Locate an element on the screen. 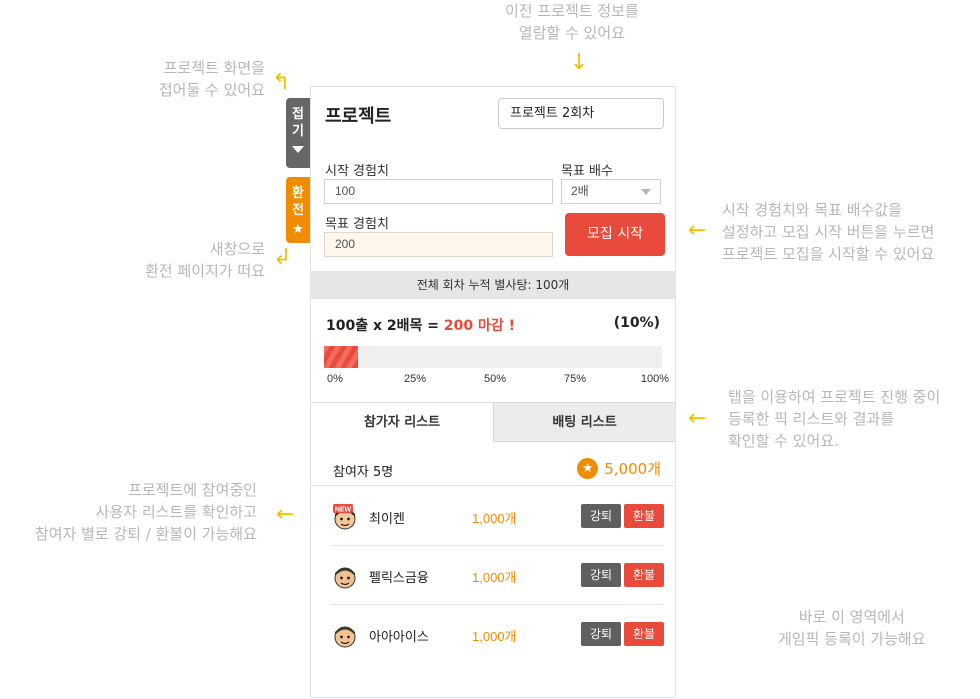 The image size is (980, 699). progress-fill is located at coordinates (341, 357).